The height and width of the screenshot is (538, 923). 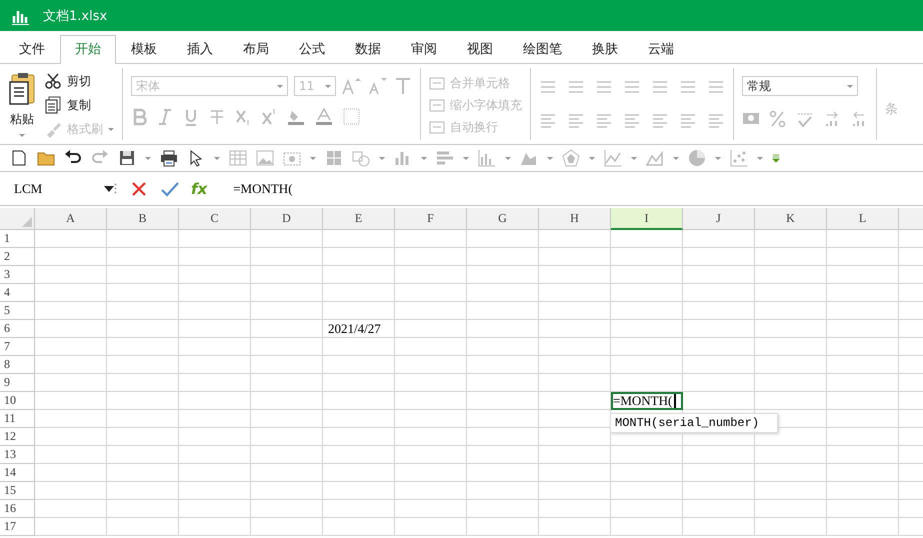 What do you see at coordinates (661, 49) in the screenshot?
I see `ribbon-tab: 云端` at bounding box center [661, 49].